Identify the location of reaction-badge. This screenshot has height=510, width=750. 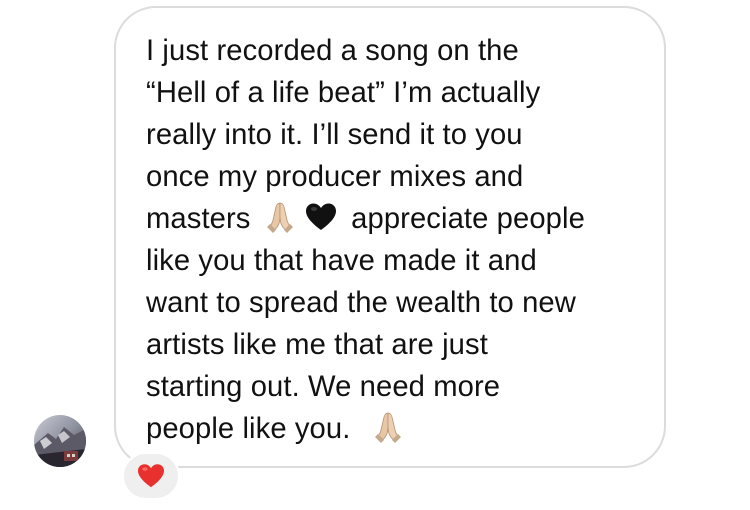
(151, 476).